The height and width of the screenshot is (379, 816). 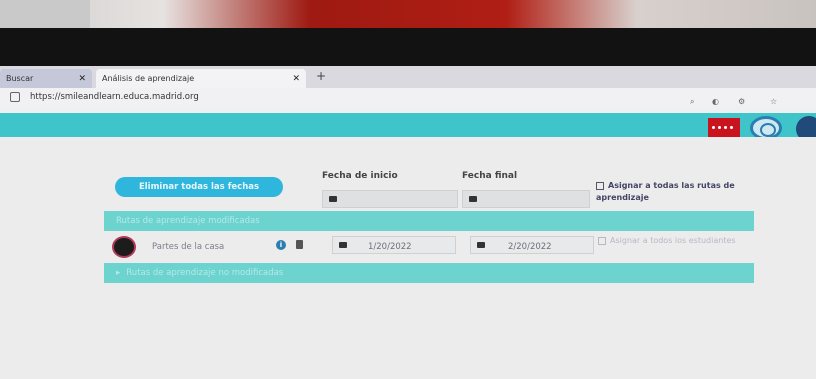 I want to click on trash-icon, so click(x=299, y=244).